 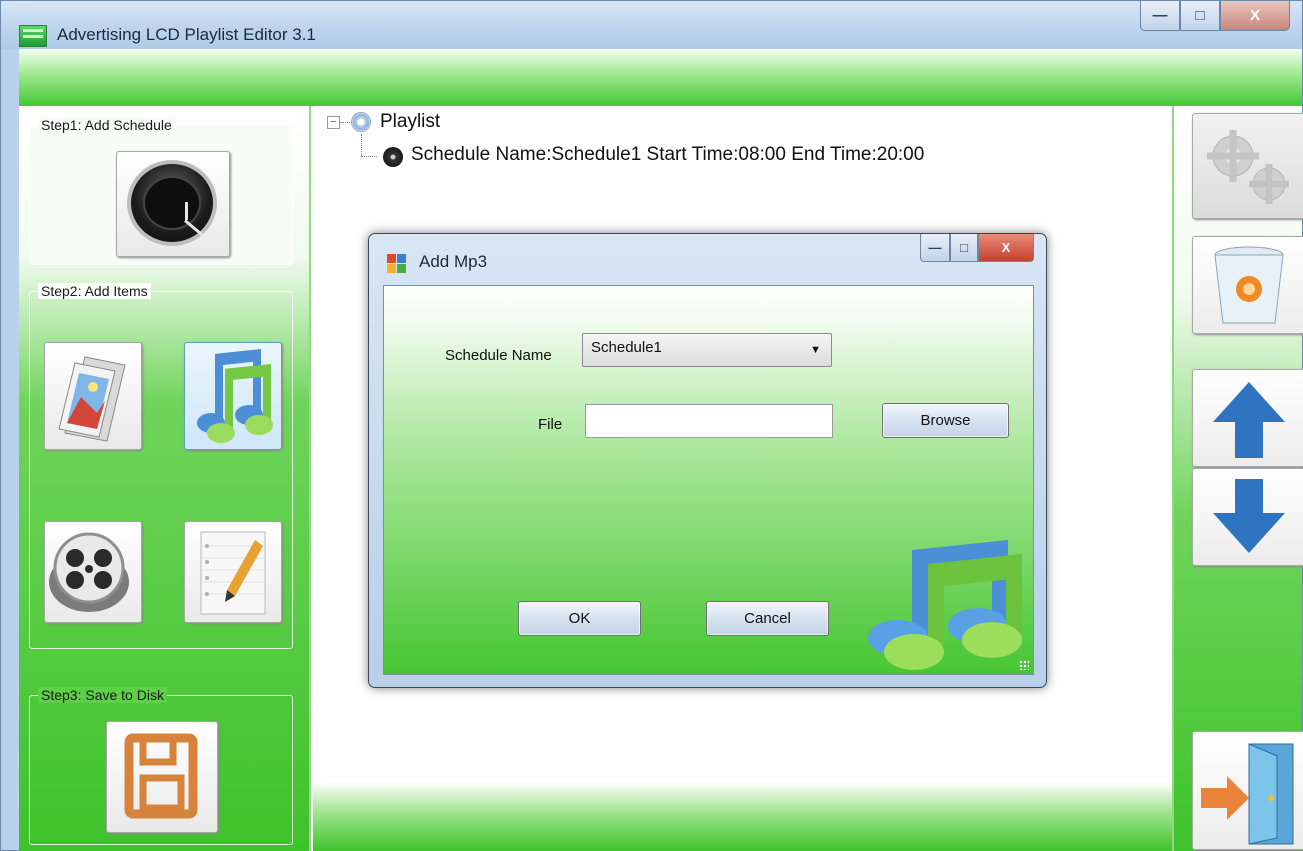 What do you see at coordinates (186, 34) in the screenshot?
I see `window-title: Advertising LCD Playlist Editor 3.1` at bounding box center [186, 34].